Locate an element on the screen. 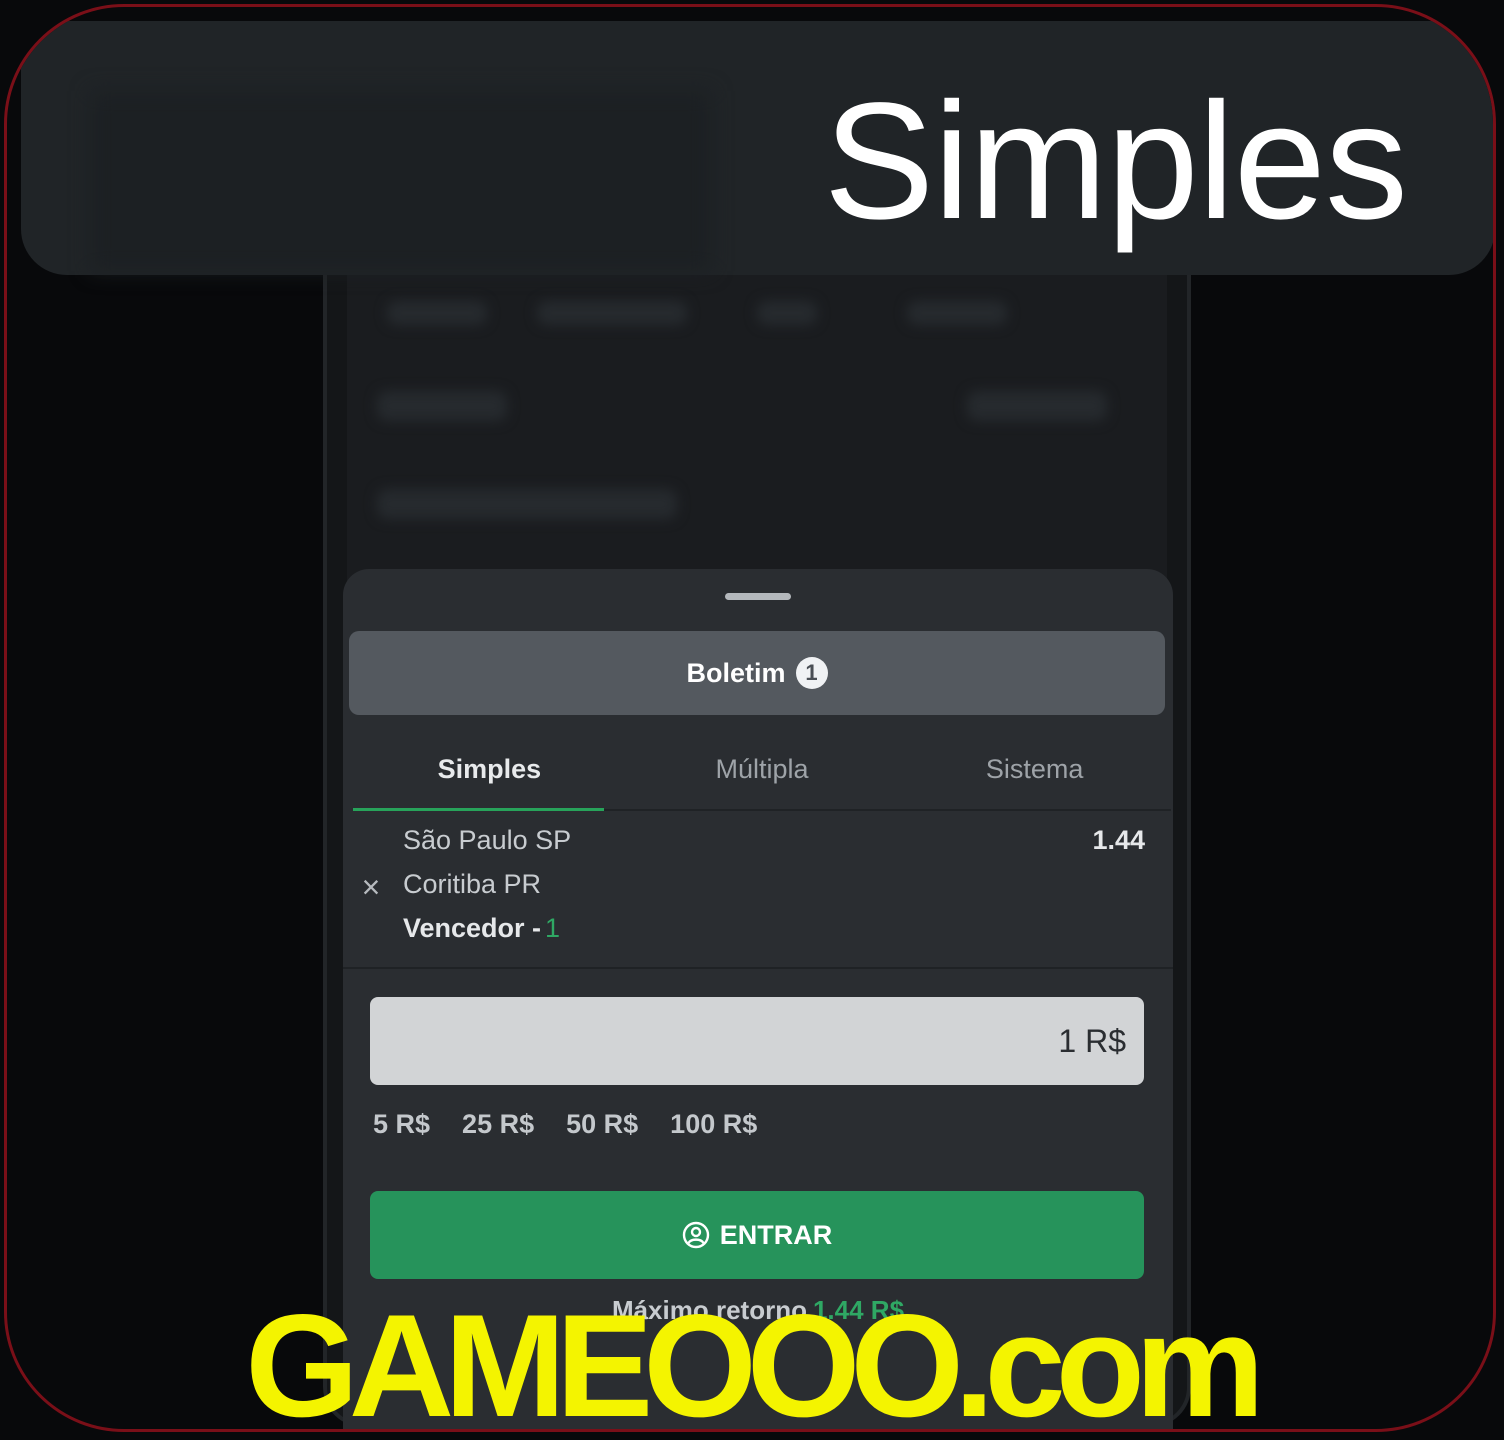 The height and width of the screenshot is (1440, 1504). bet-market: Vencedor -1 is located at coordinates (481, 928).